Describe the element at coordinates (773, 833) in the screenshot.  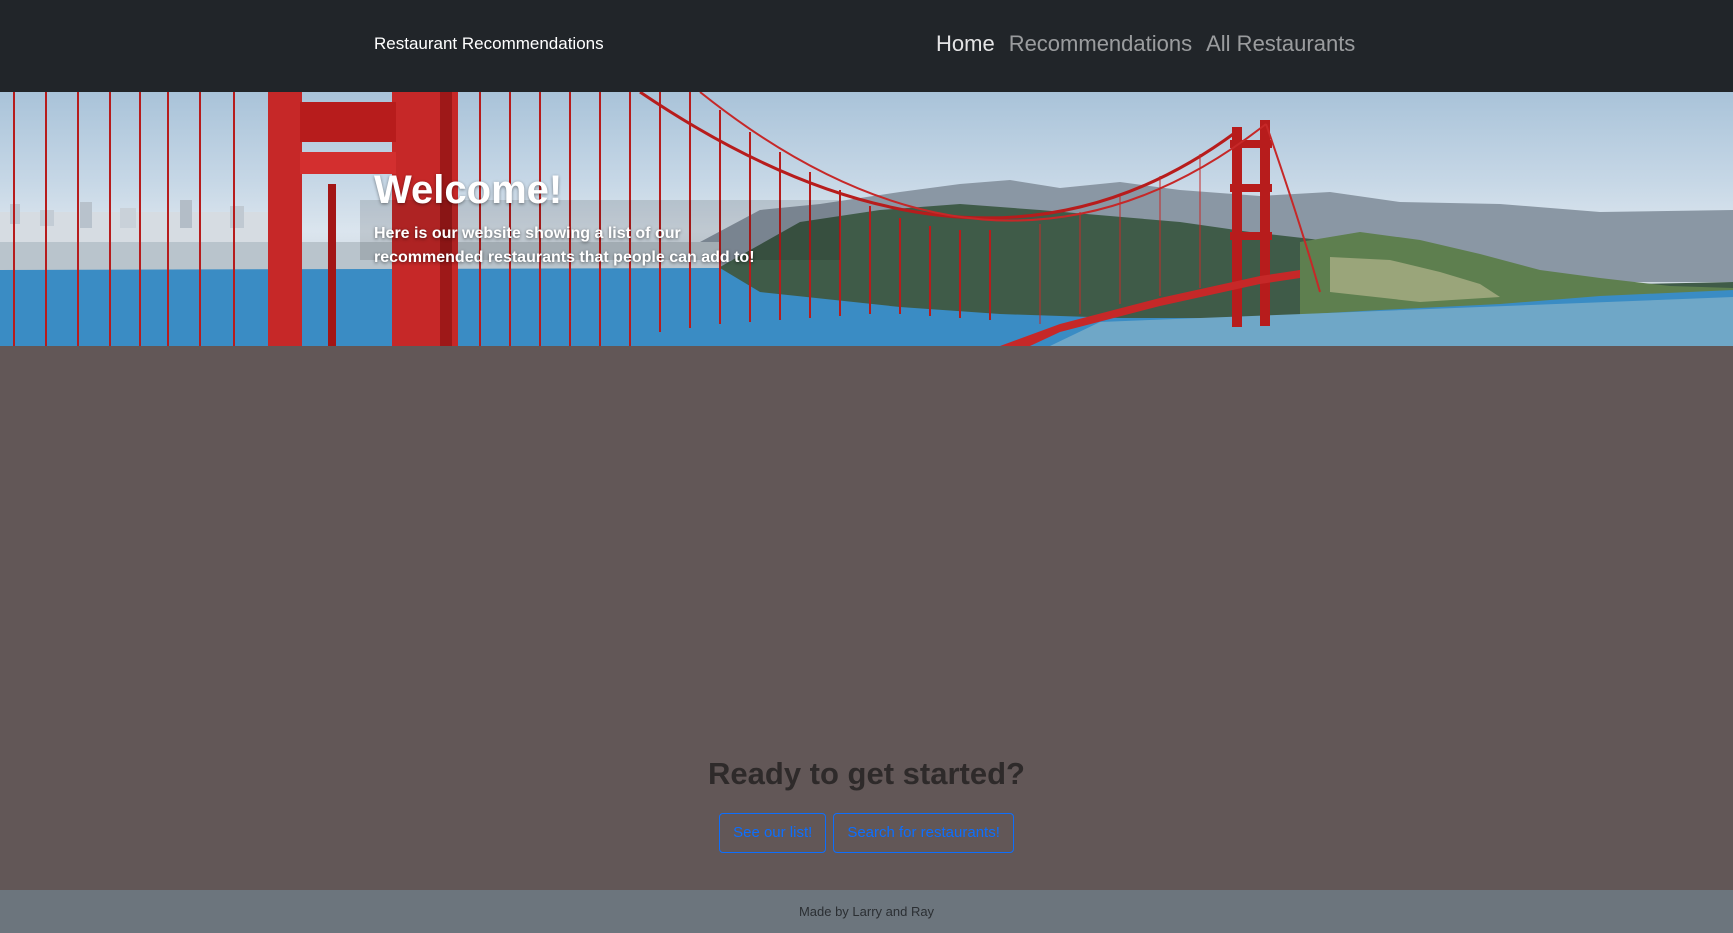
I see `see-our-list-button: See our list!` at that location.